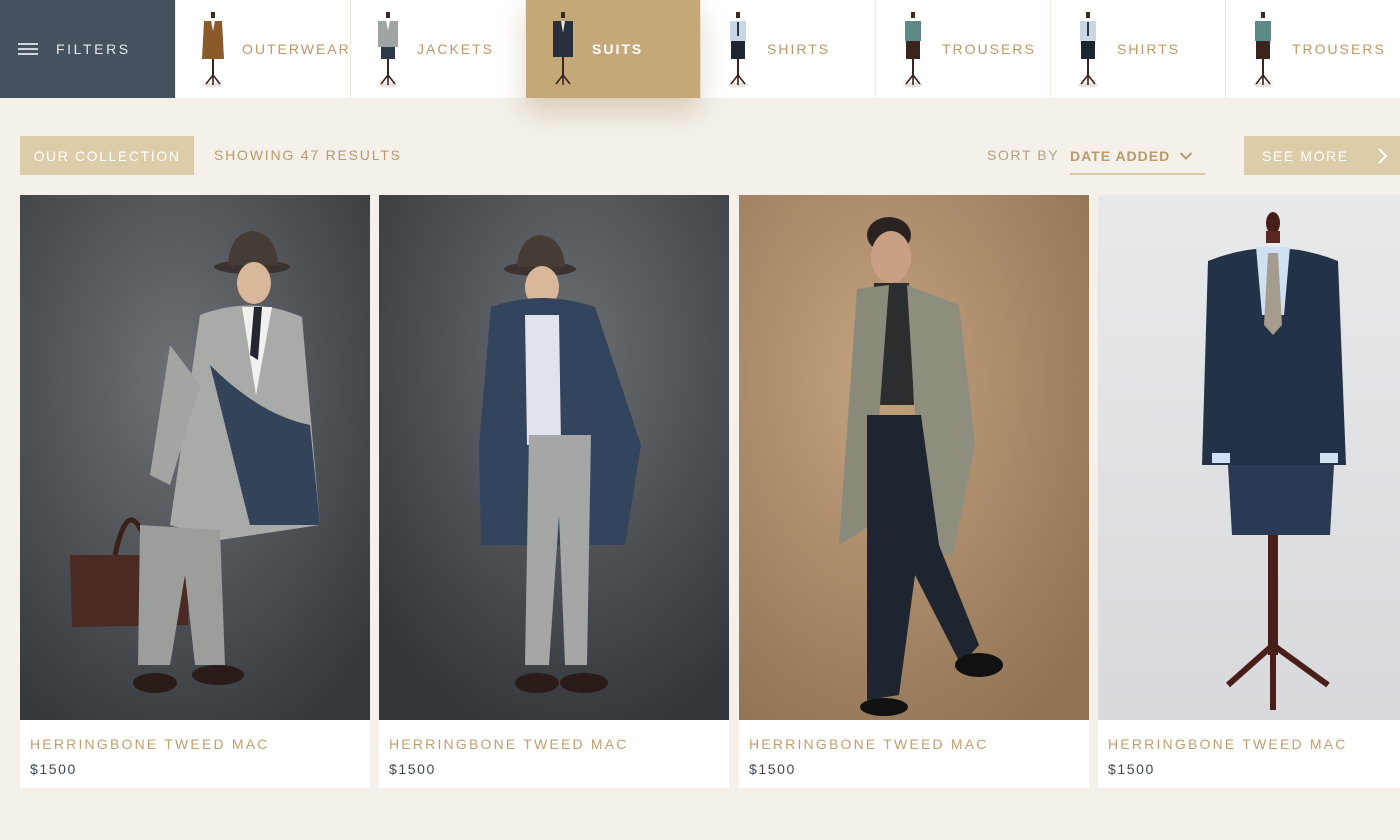 The image size is (1400, 840). What do you see at coordinates (1186, 156) in the screenshot?
I see `chevron-down-icon` at bounding box center [1186, 156].